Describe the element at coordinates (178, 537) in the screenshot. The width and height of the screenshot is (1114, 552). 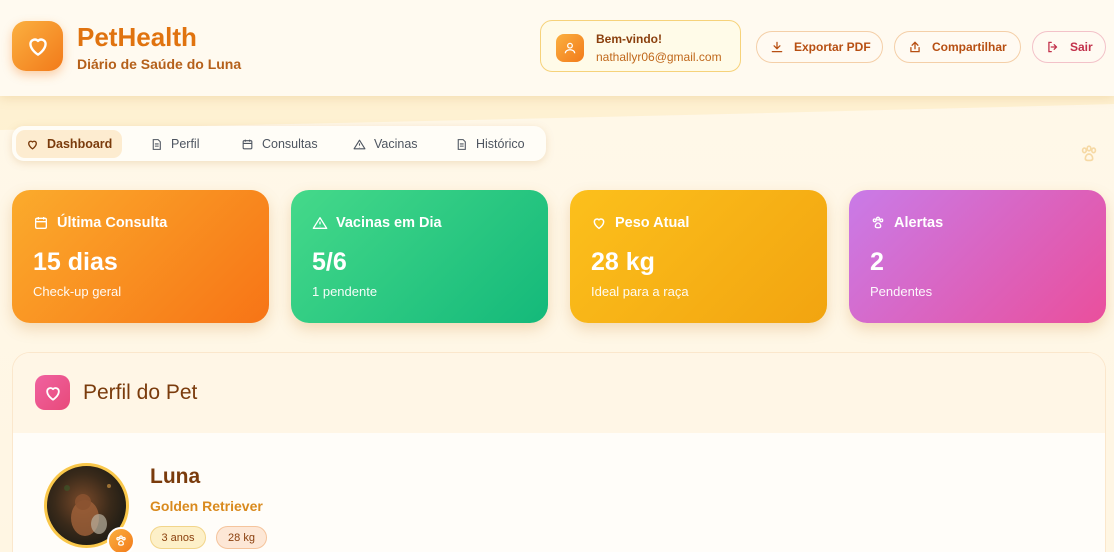
I see `pet-age-chip: 3 anos` at that location.